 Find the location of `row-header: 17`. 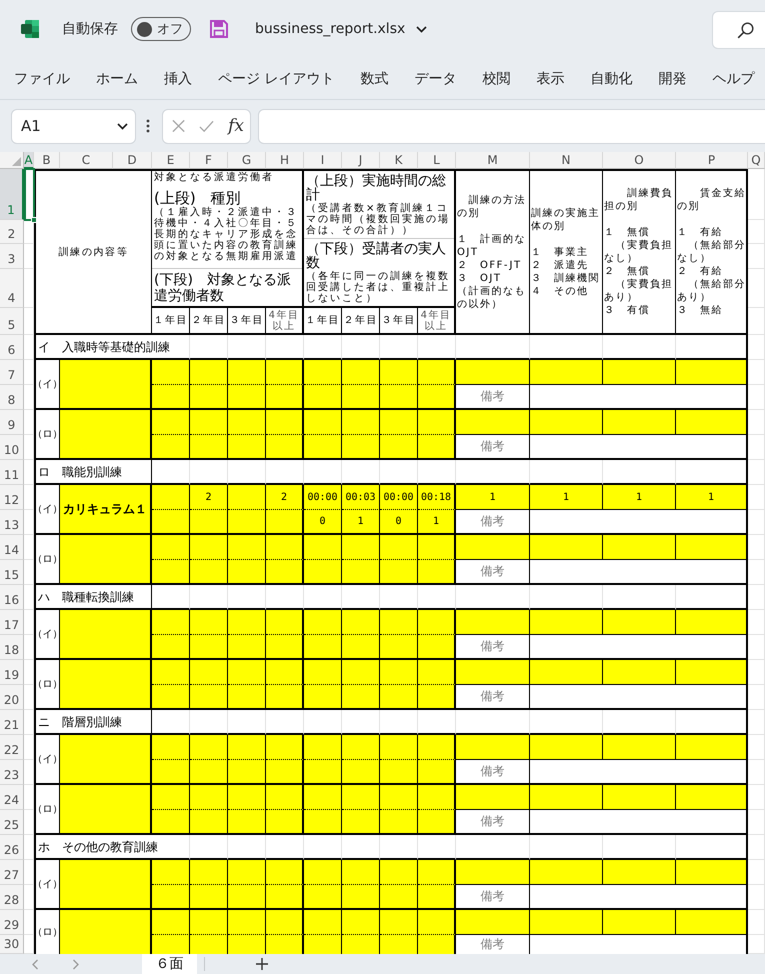

row-header: 17 is located at coordinates (12, 622).